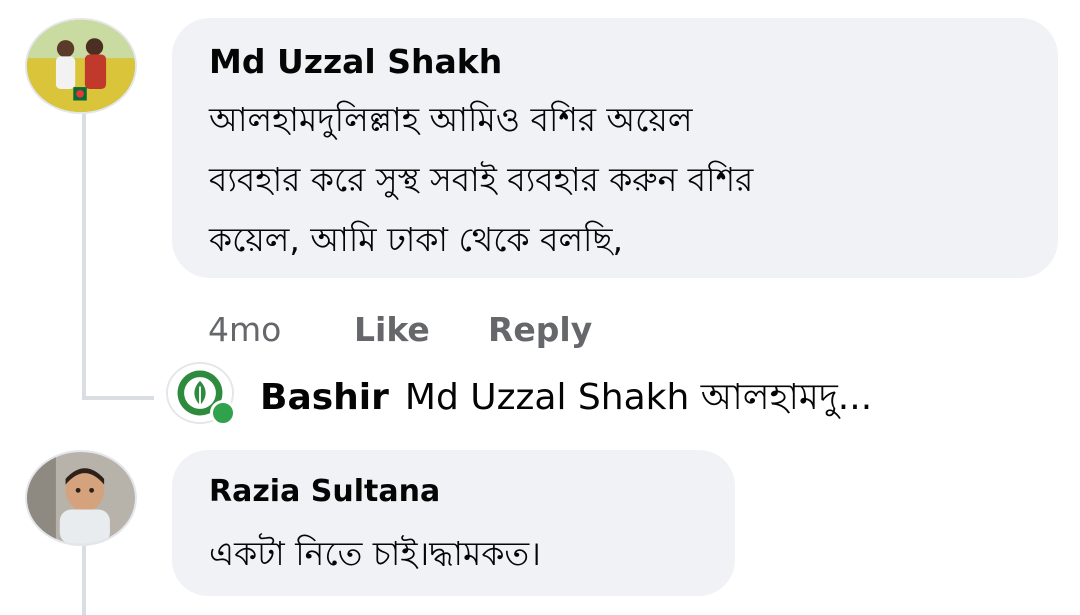  I want to click on reply-author: Bashir, so click(324, 397).